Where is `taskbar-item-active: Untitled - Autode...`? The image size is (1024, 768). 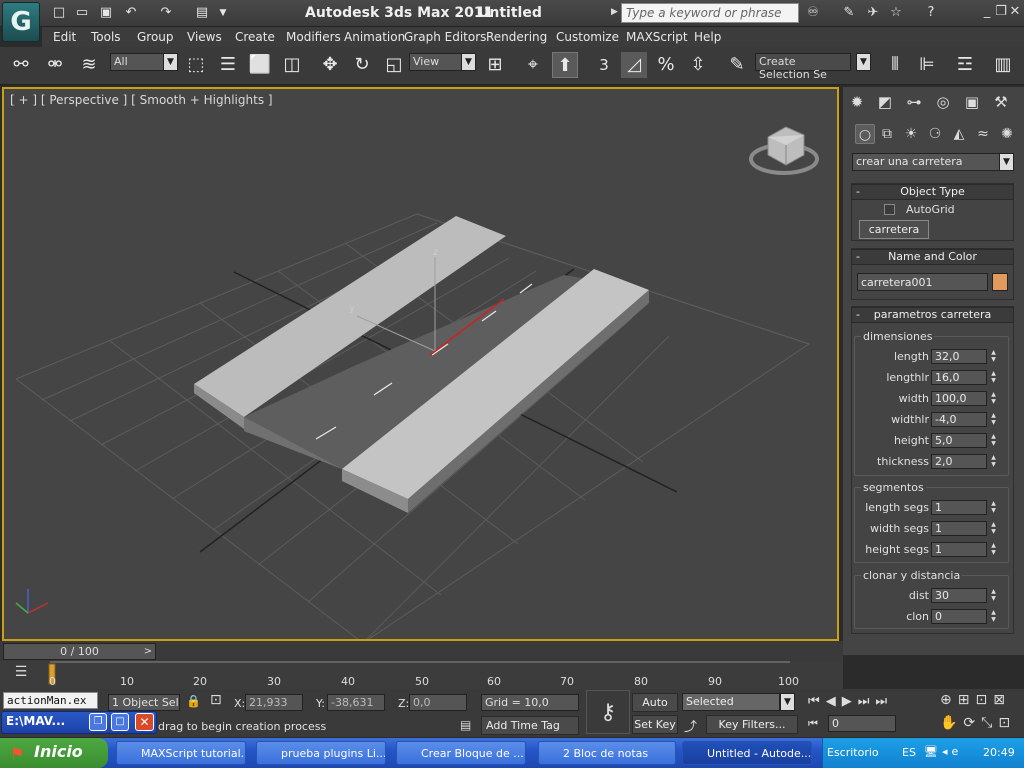 taskbar-item-active: Untitled - Autode... is located at coordinates (747, 753).